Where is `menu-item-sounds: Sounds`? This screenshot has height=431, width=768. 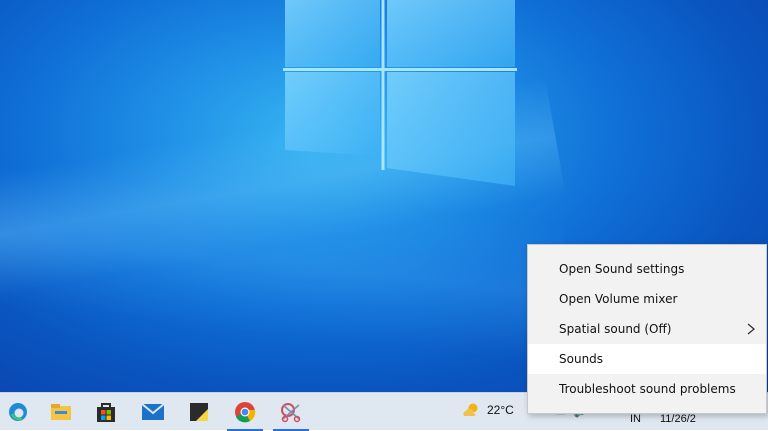
menu-item-sounds: Sounds is located at coordinates (647, 359).